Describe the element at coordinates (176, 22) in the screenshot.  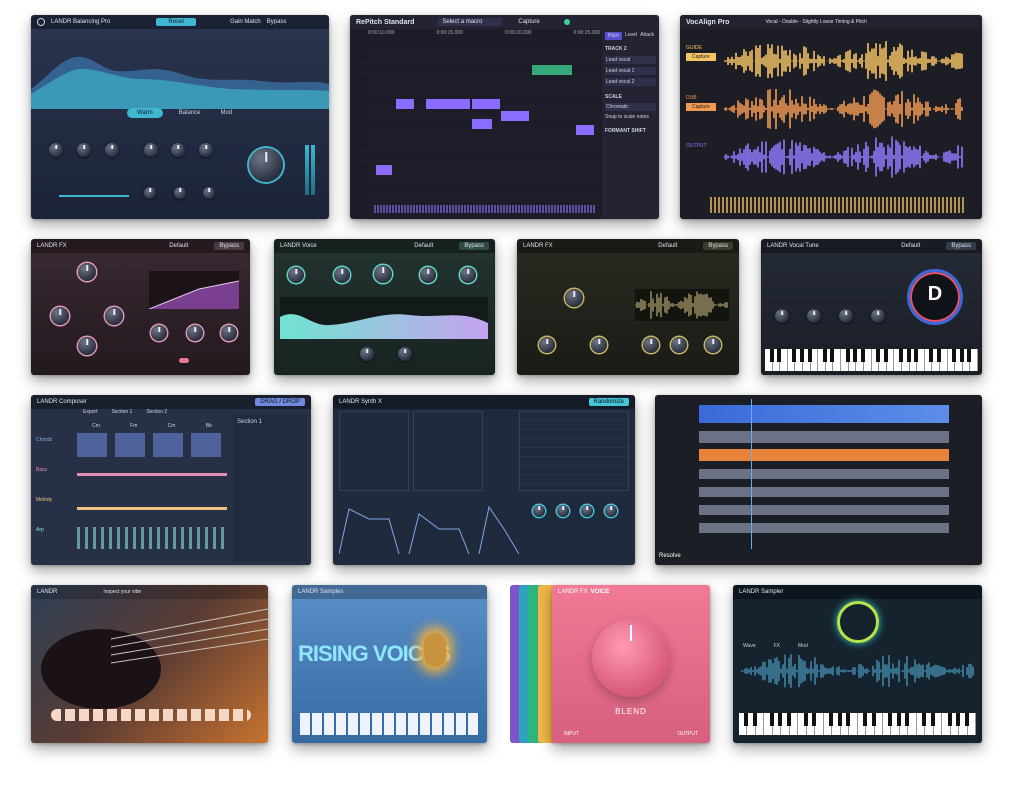
I see `reset-button: Reset` at that location.